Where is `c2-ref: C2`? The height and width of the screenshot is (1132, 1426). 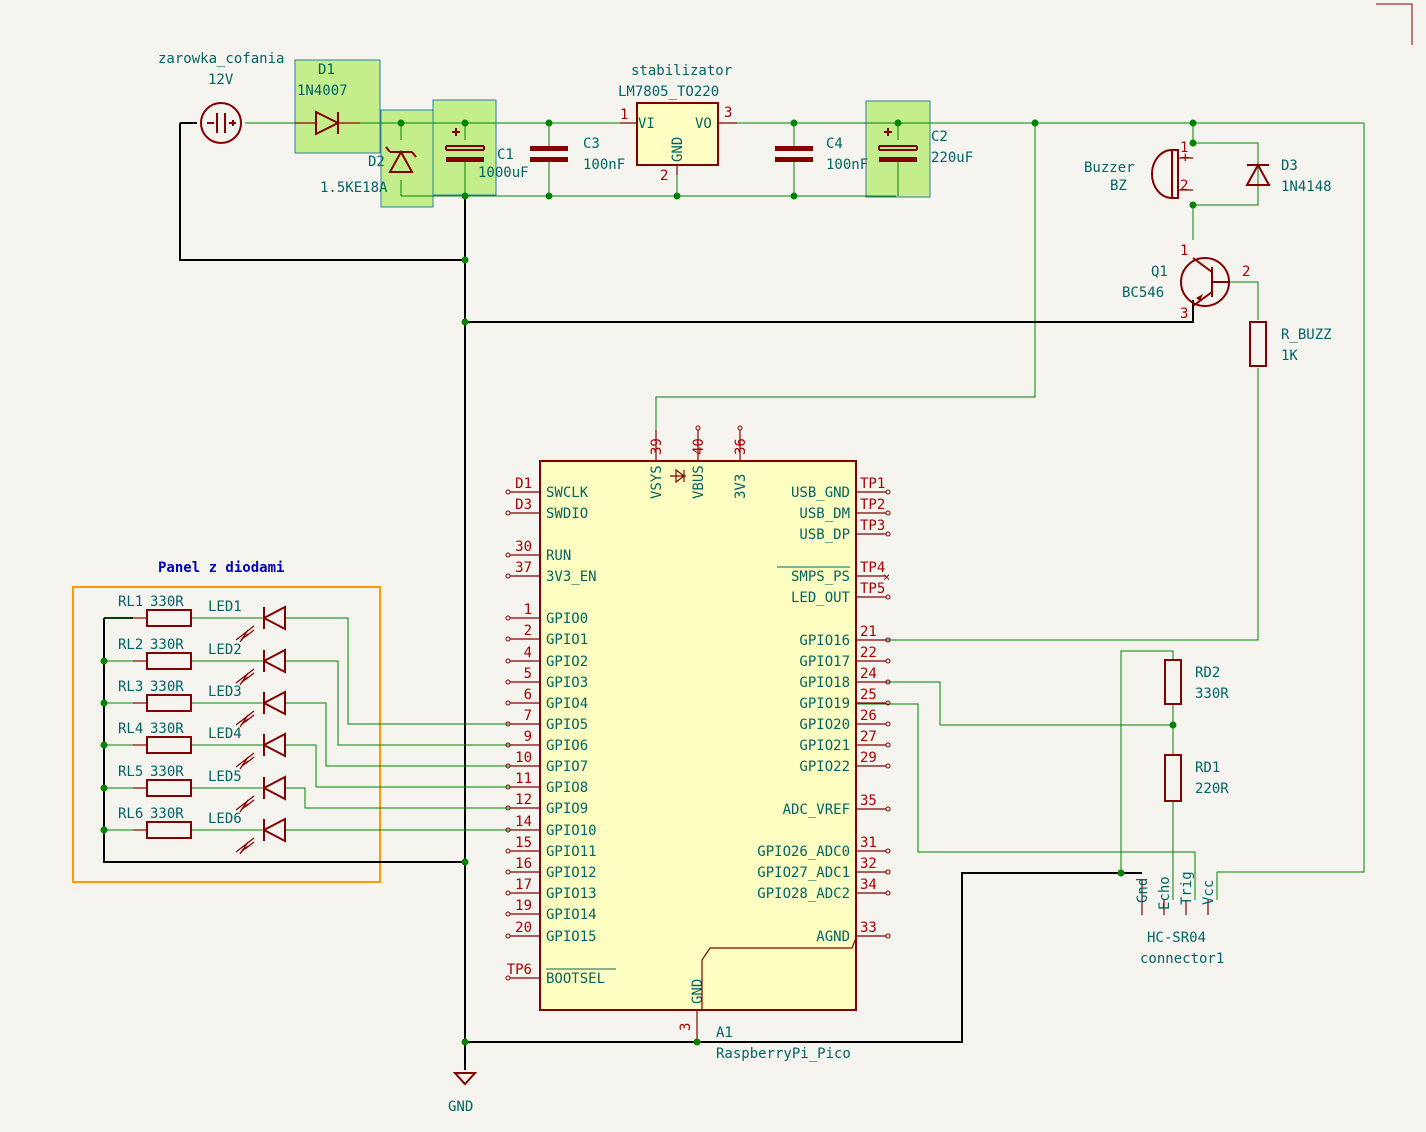
c2-ref: C2 is located at coordinates (939, 137).